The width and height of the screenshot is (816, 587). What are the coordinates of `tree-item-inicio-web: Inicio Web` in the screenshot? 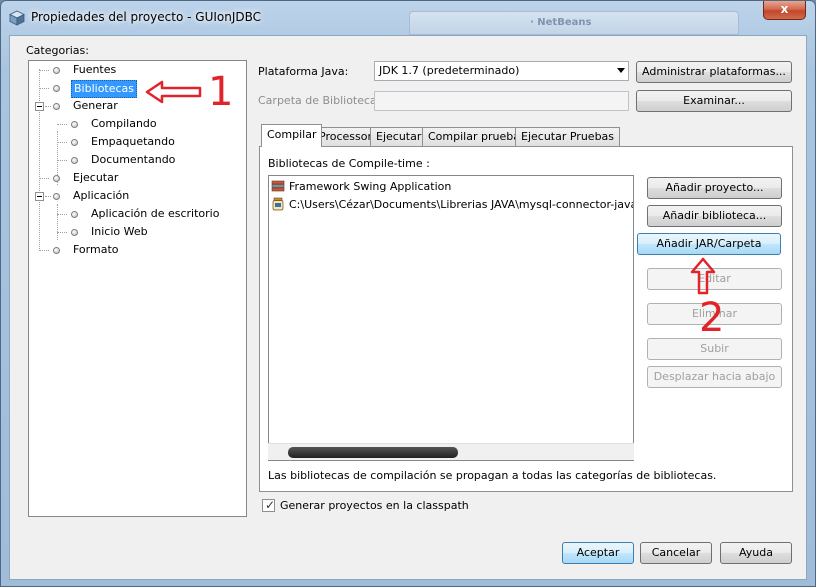 It's located at (134, 232).